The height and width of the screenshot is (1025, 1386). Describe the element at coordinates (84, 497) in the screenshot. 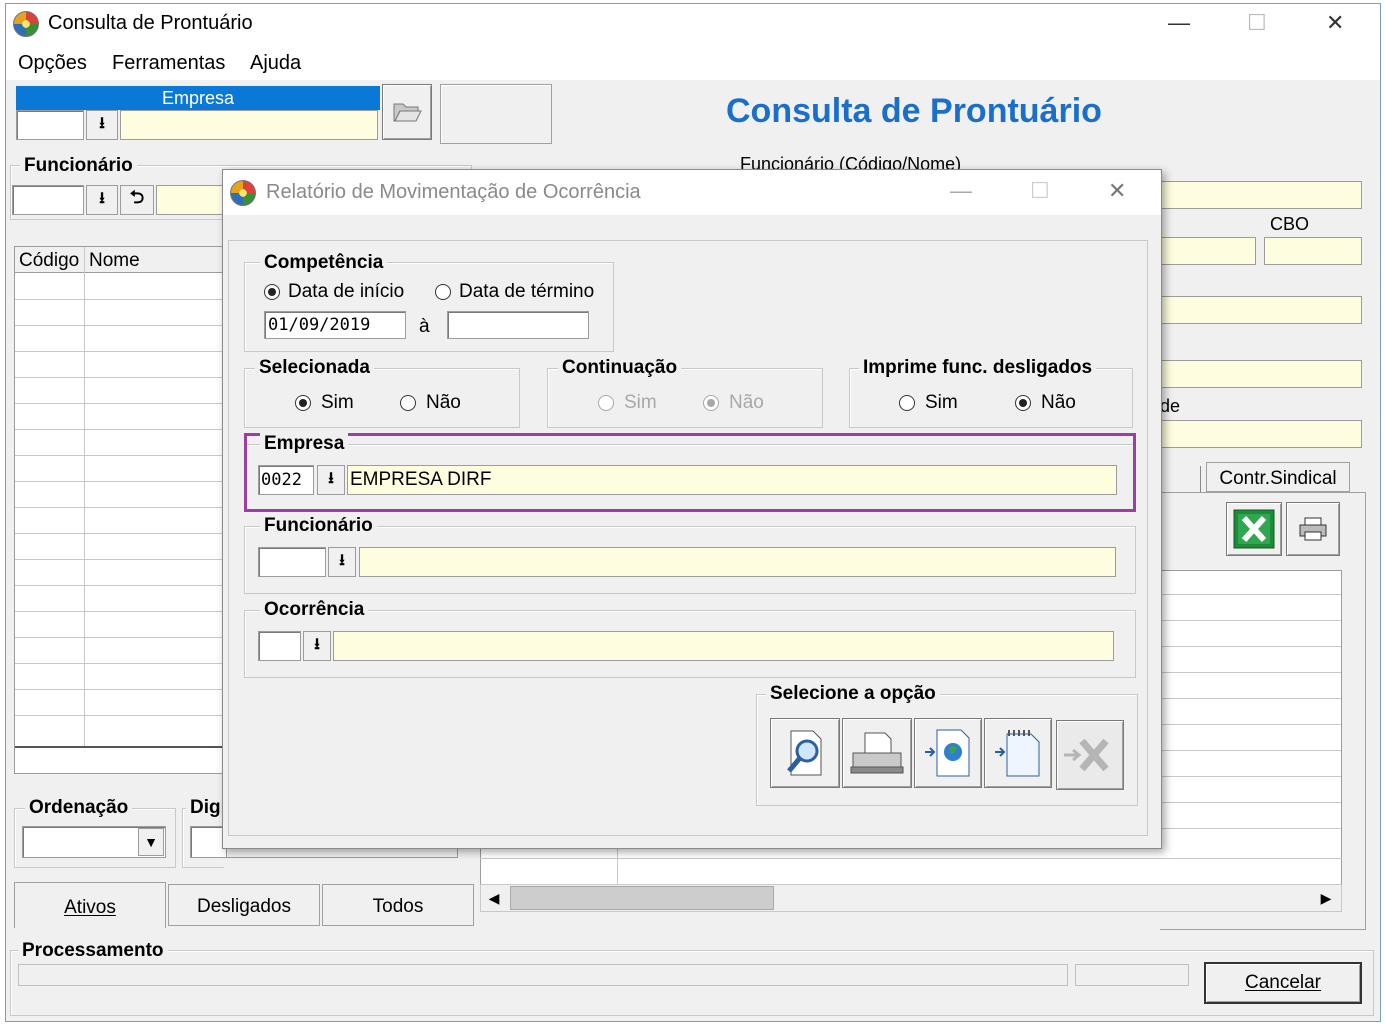

I see `grid-column-divider` at that location.